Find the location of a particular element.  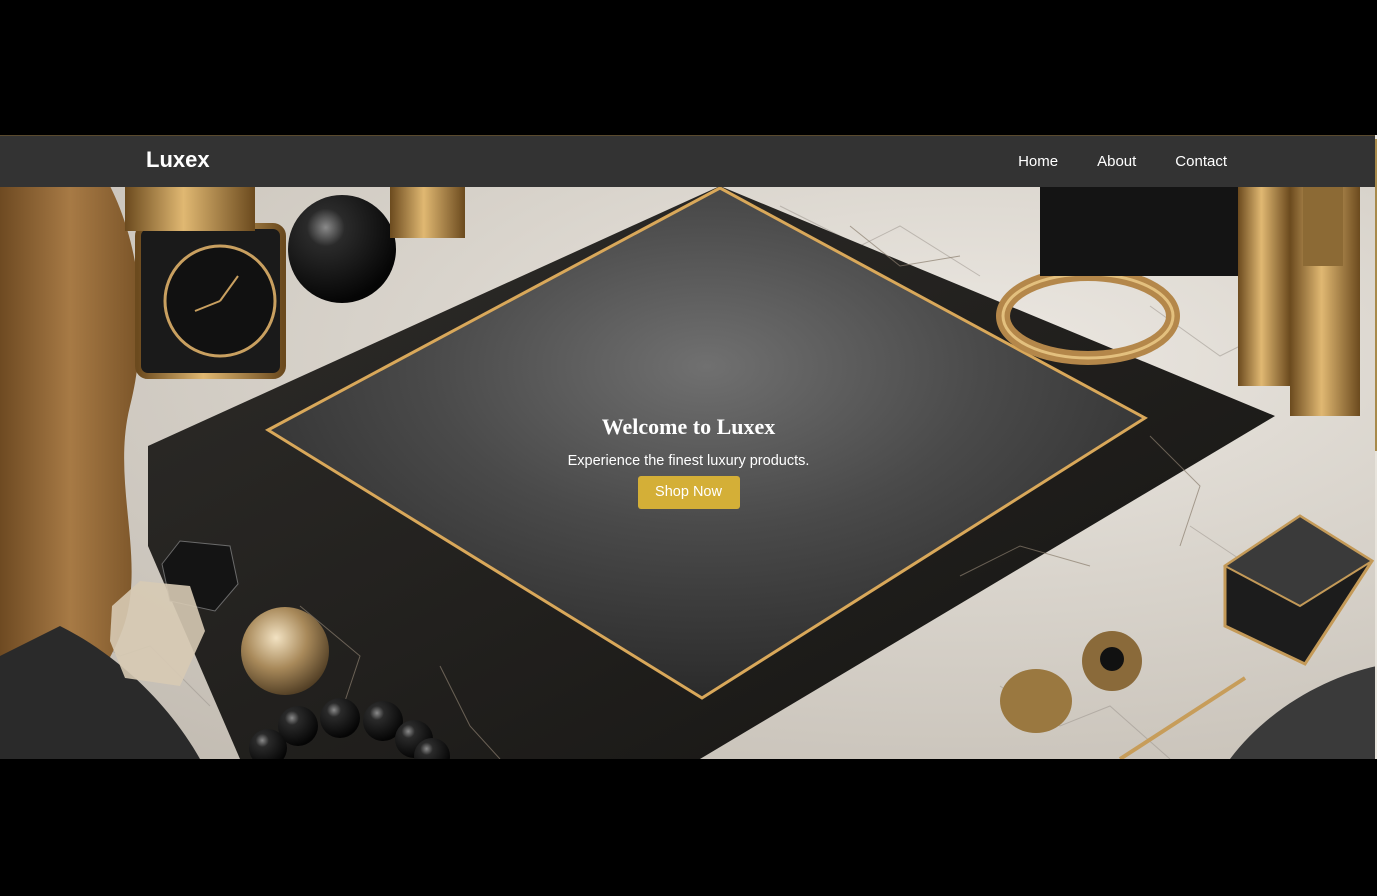

nav-links: Home About Contact is located at coordinates (1122, 161).